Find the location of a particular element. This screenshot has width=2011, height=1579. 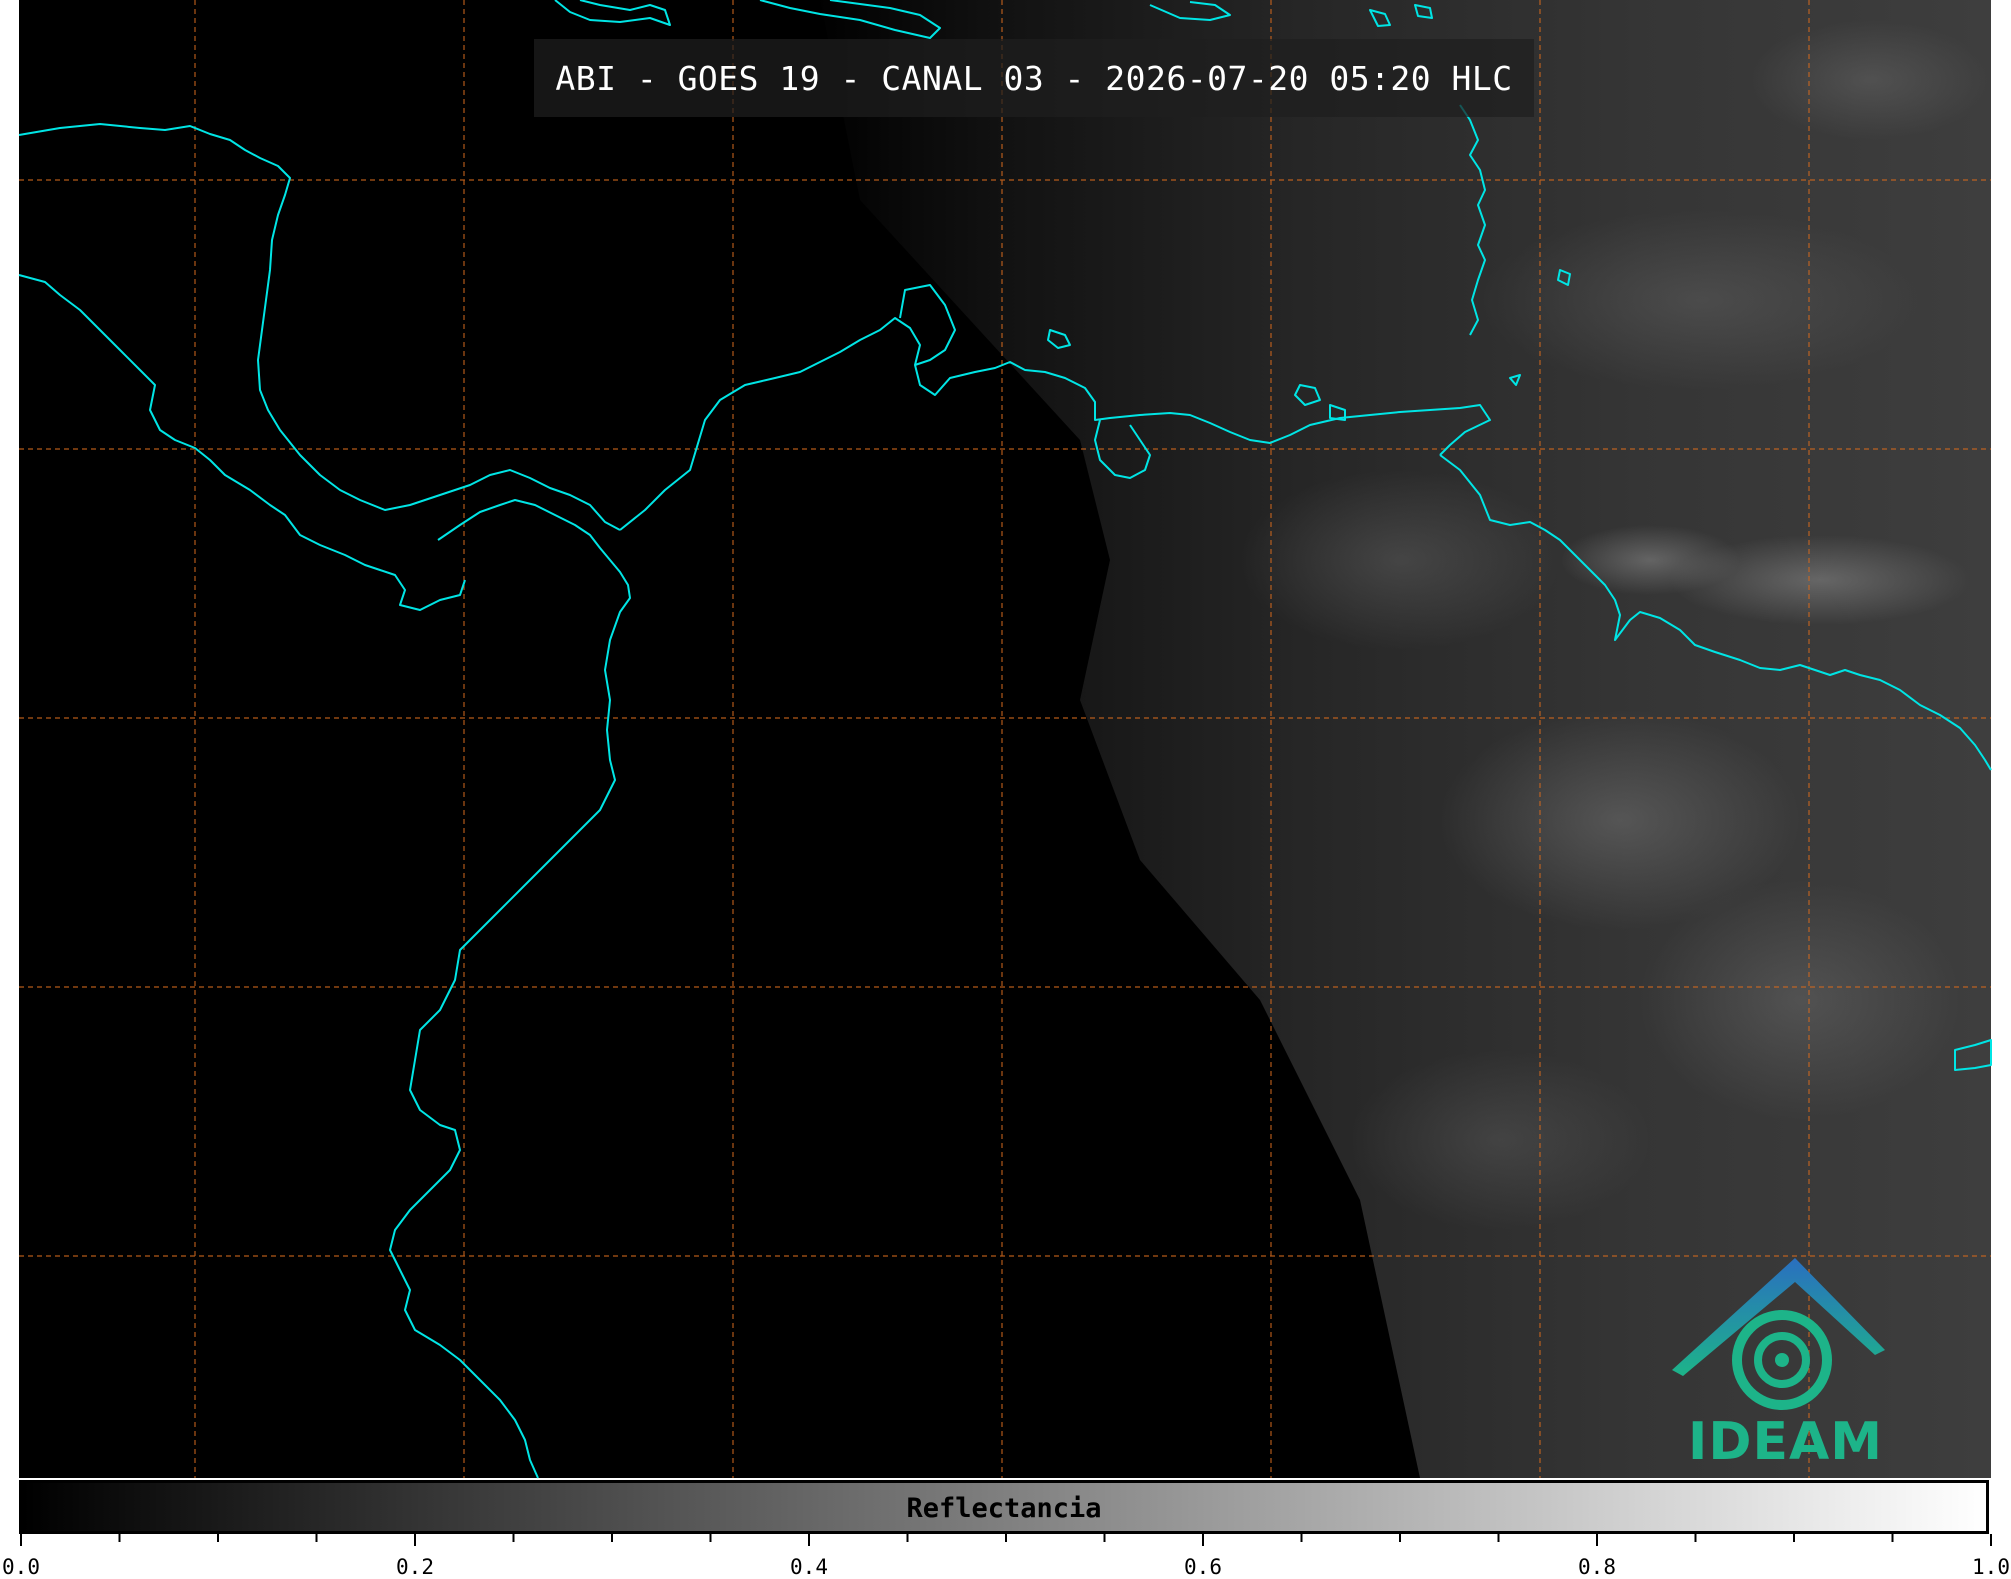

colorbar-tick-label: 0.6 is located at coordinates (1203, 1567).